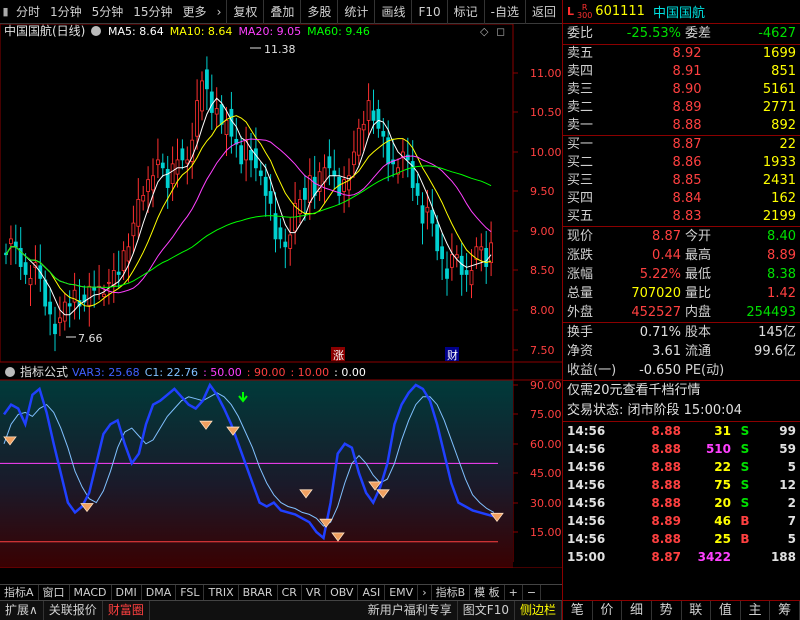 The height and width of the screenshot is (620, 800). What do you see at coordinates (726, 610) in the screenshot?
I see `quote-tab-5: 值` at bounding box center [726, 610].